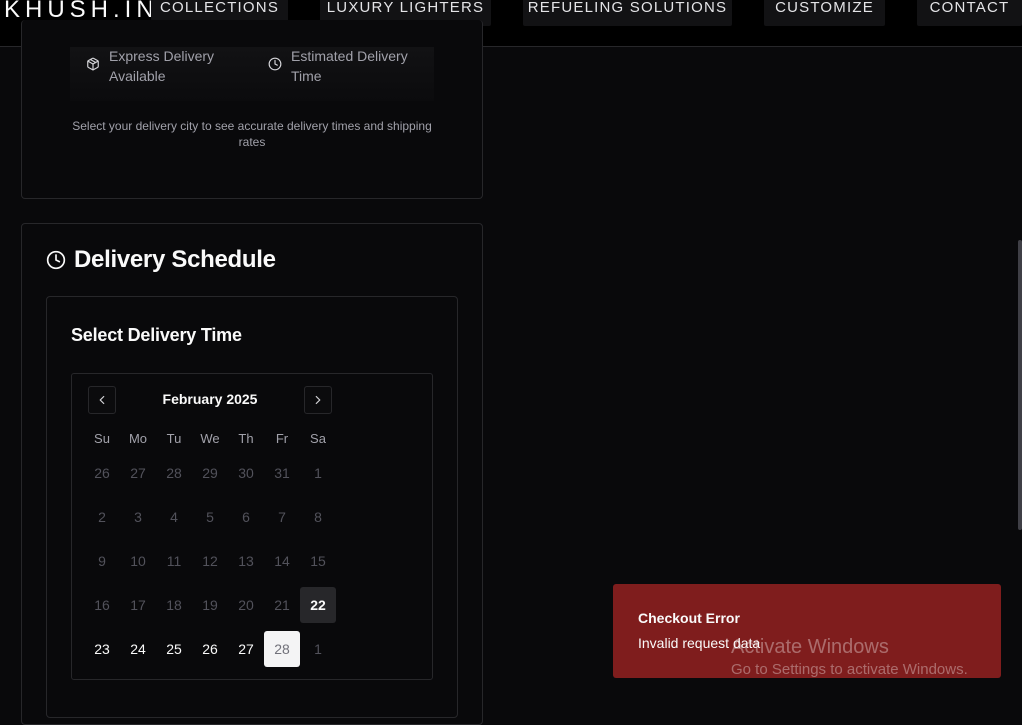  What do you see at coordinates (210, 399) in the screenshot?
I see `calendar-month-label: February 2025` at bounding box center [210, 399].